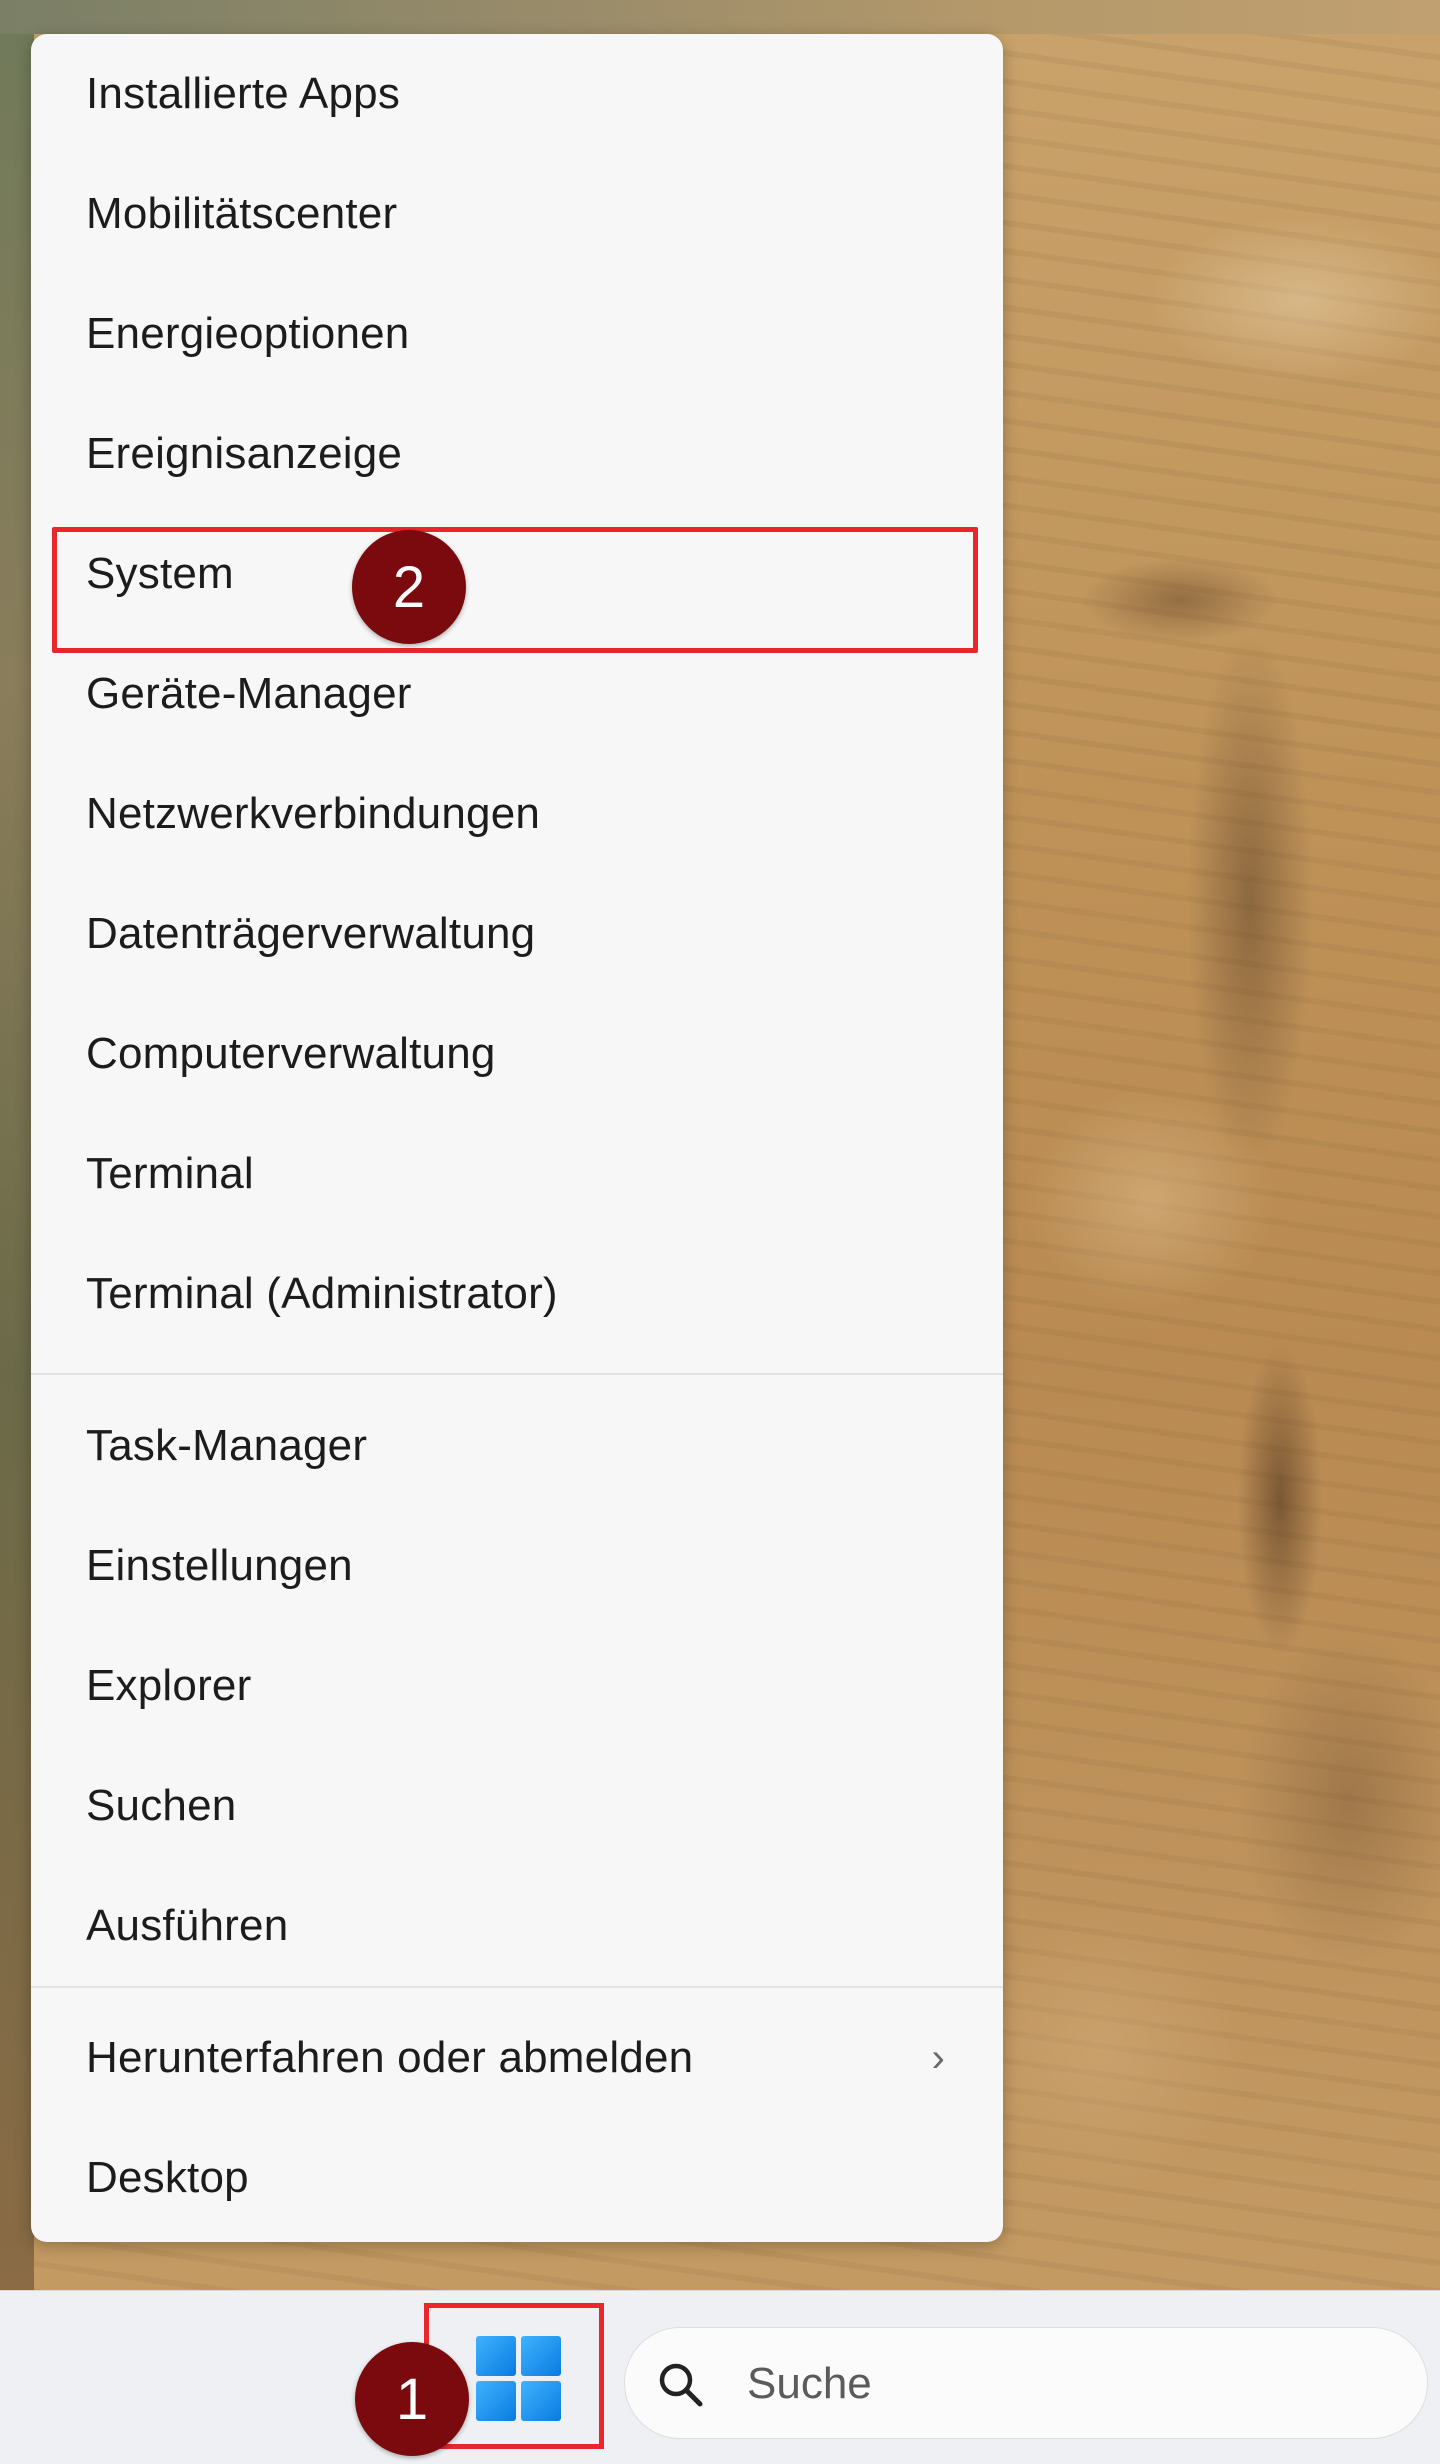 The width and height of the screenshot is (1440, 2464). Describe the element at coordinates (681, 2385) in the screenshot. I see `search-icon` at that location.